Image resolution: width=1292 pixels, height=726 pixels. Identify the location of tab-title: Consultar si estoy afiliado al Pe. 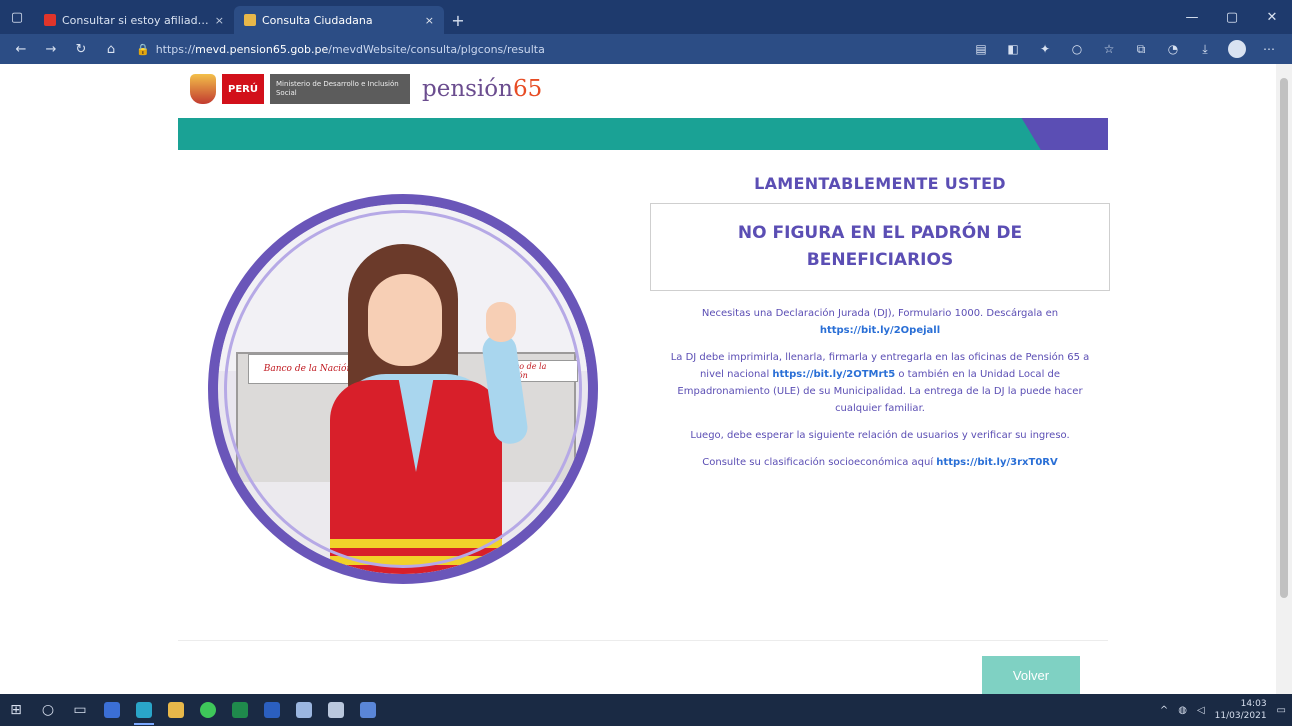
(135, 20).